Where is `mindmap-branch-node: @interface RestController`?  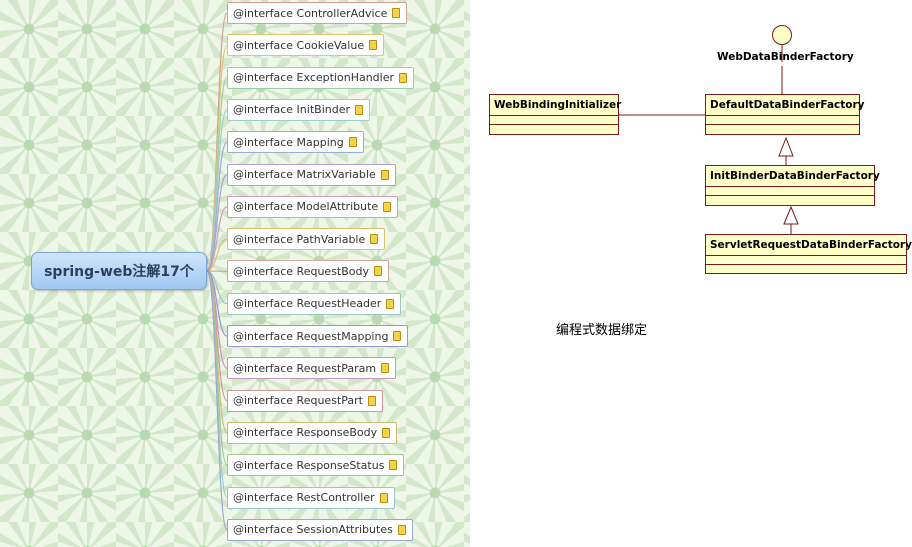
mindmap-branch-node: @interface RestController is located at coordinates (311, 497).